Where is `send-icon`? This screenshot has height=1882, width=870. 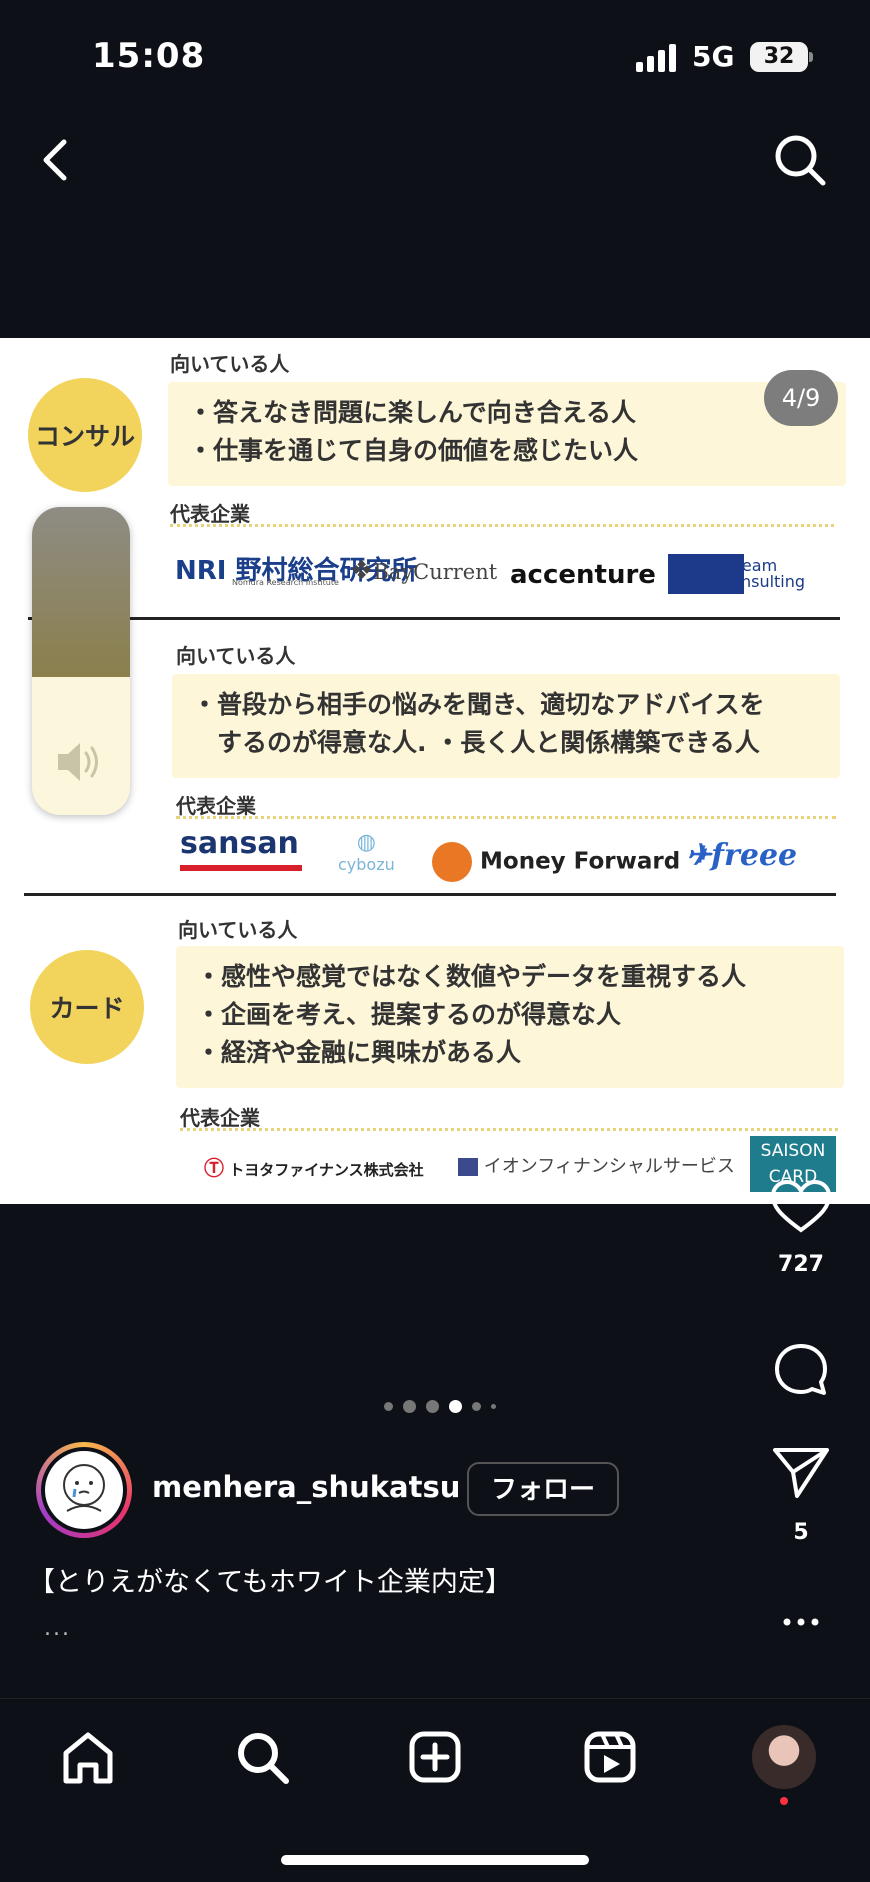 send-icon is located at coordinates (801, 1472).